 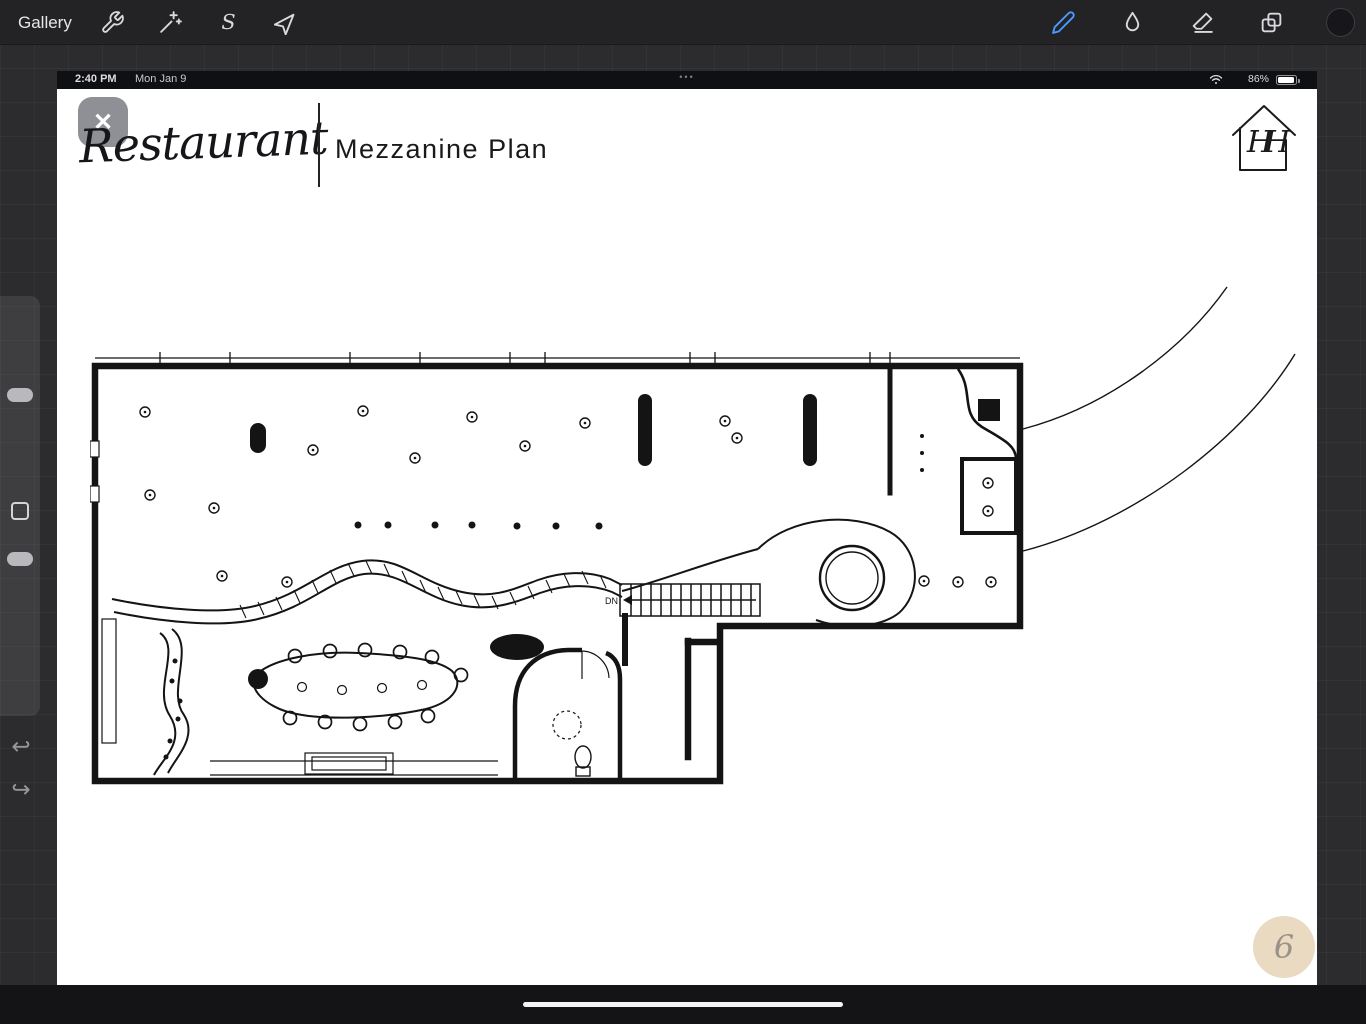 What do you see at coordinates (1202, 22) in the screenshot?
I see `eraser-icon` at bounding box center [1202, 22].